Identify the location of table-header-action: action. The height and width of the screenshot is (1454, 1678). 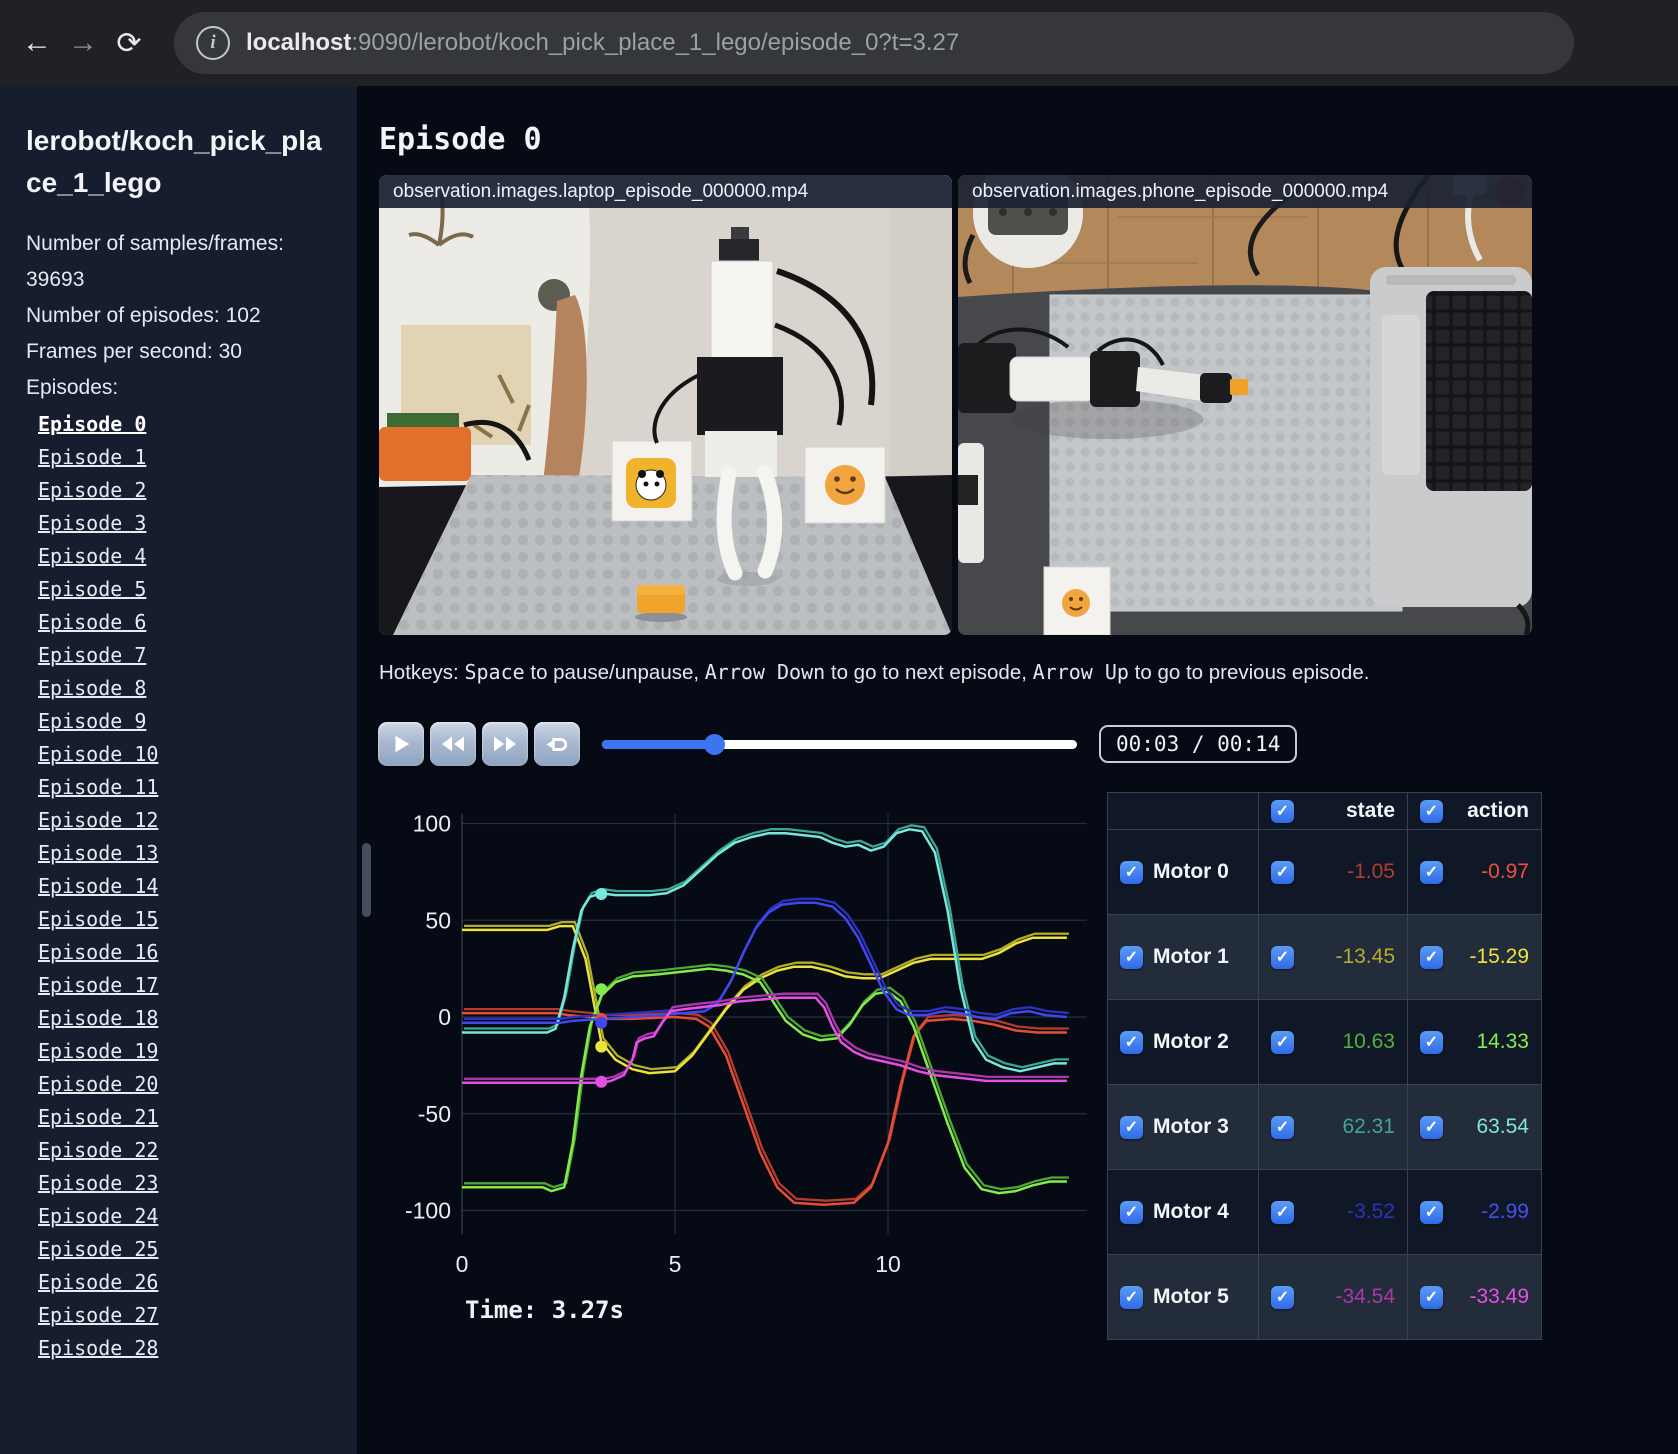
(1474, 811).